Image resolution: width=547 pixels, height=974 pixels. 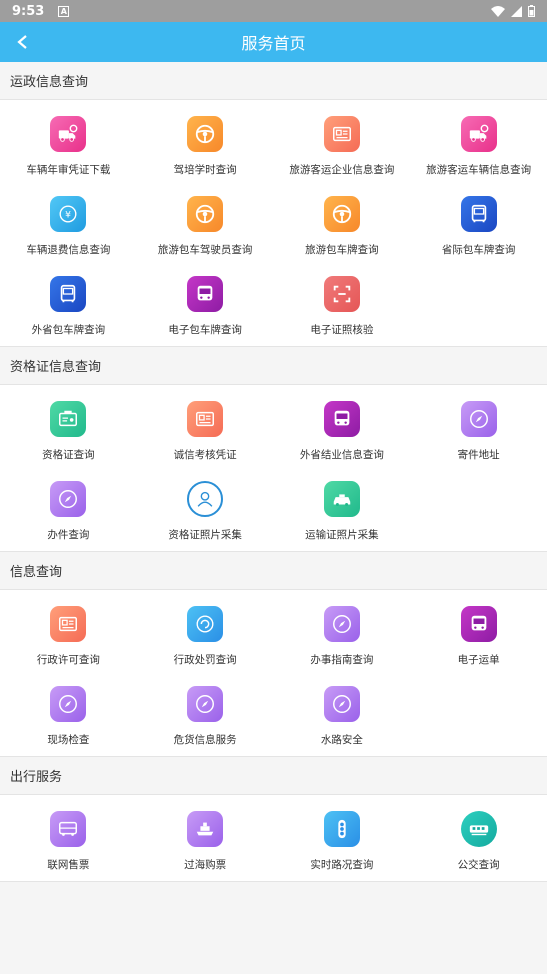 What do you see at coordinates (478, 829) in the screenshot?
I see `tram-icon` at bounding box center [478, 829].